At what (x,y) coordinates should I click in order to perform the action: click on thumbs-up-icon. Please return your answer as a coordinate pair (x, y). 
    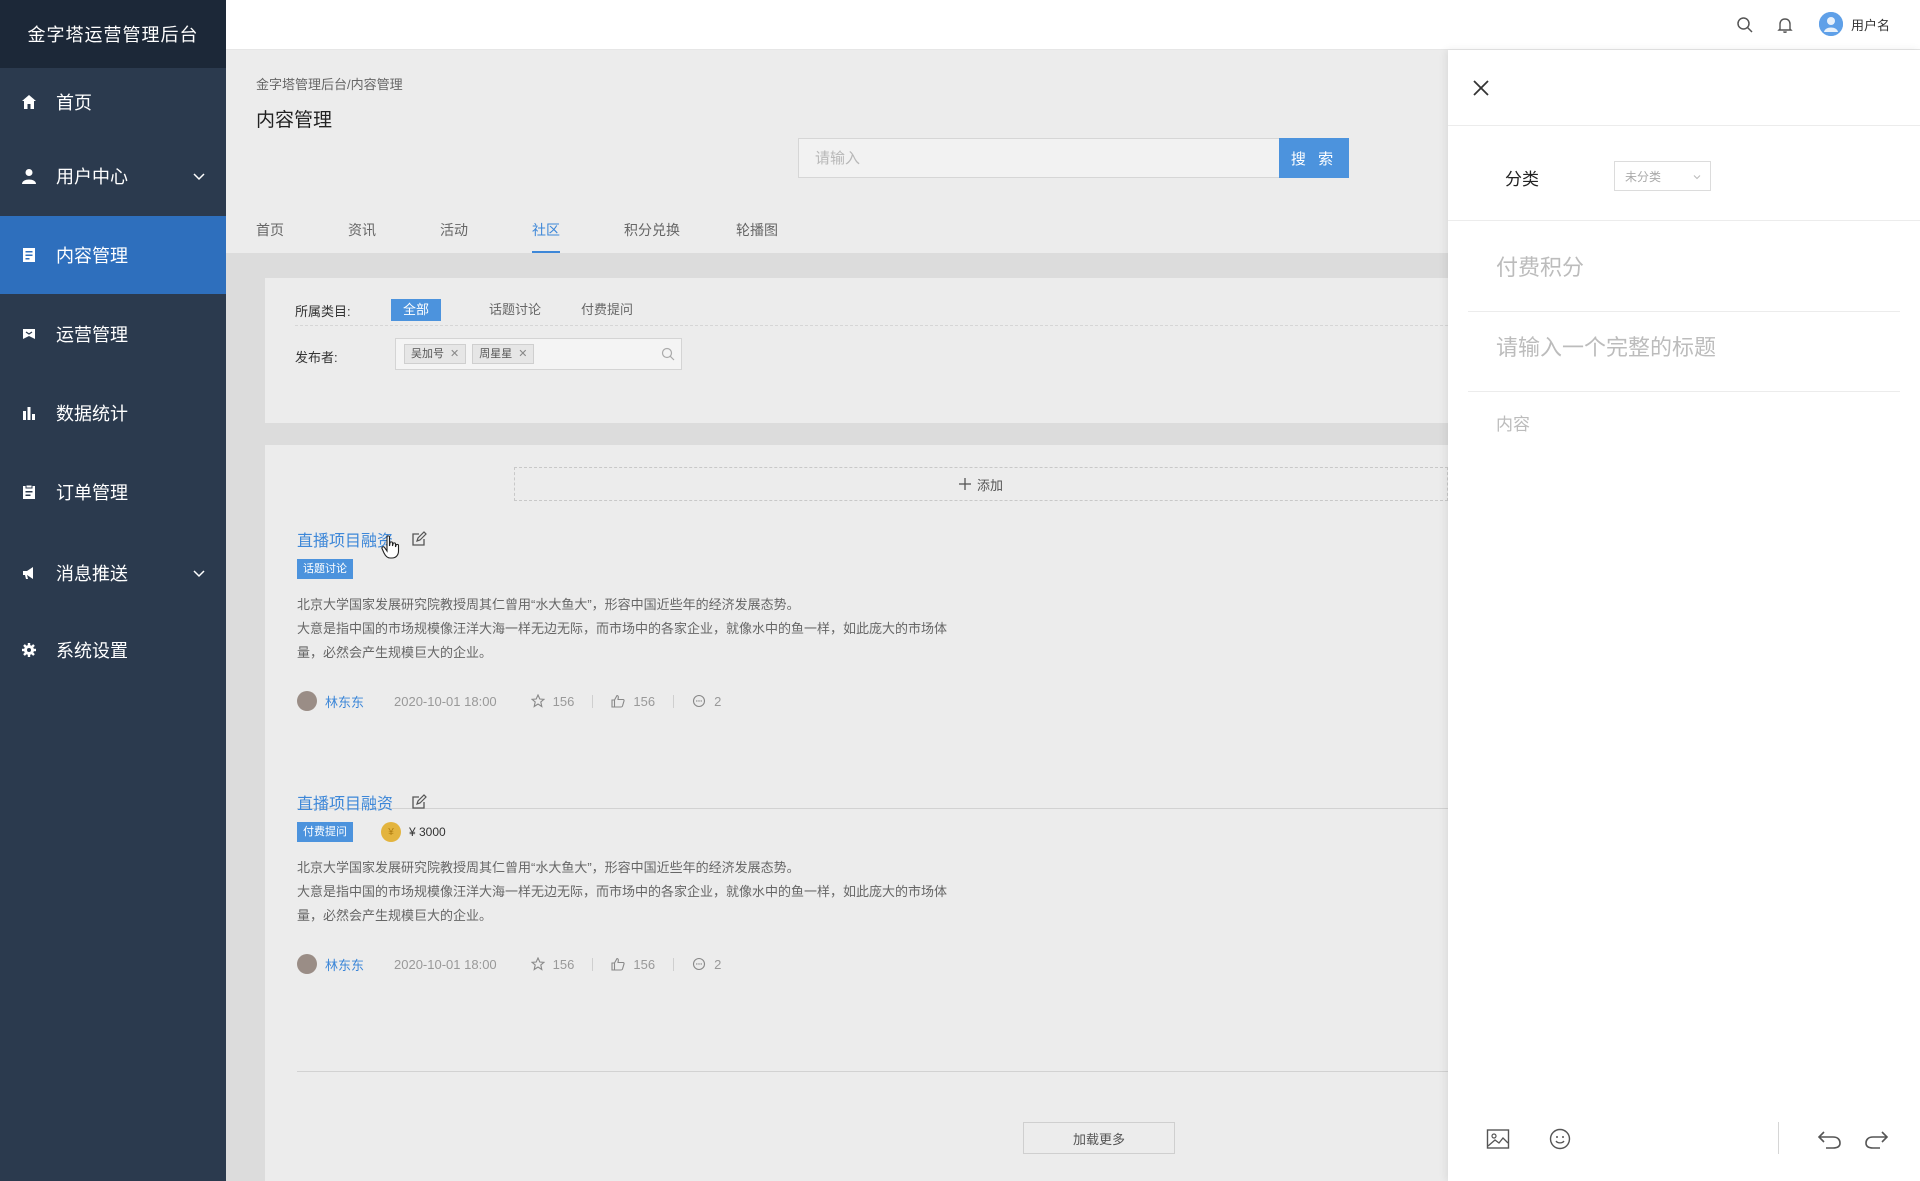
    Looking at the image, I should click on (618, 964).